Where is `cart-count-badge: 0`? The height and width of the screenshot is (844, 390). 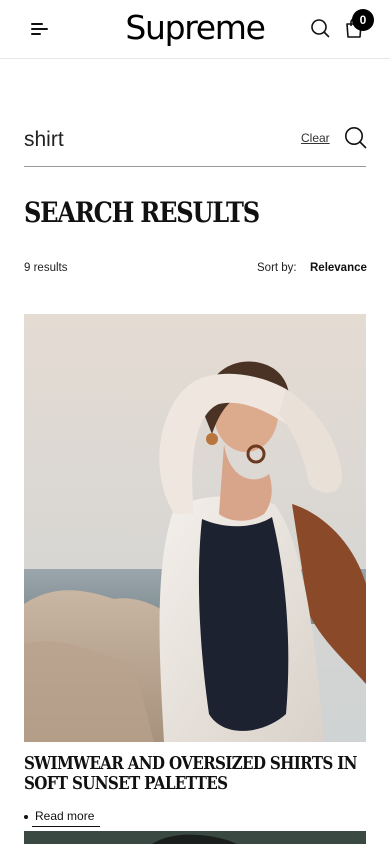
cart-count-badge: 0 is located at coordinates (363, 20).